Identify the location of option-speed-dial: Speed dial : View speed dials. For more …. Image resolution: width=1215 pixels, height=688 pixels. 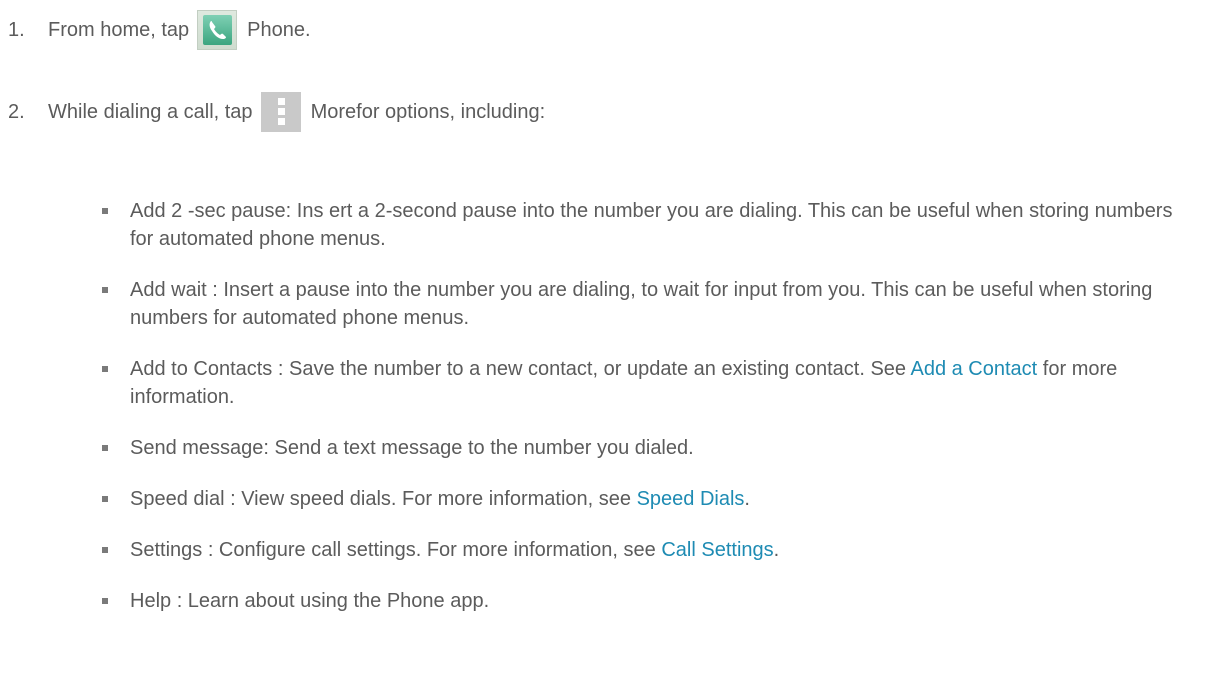
(649, 499).